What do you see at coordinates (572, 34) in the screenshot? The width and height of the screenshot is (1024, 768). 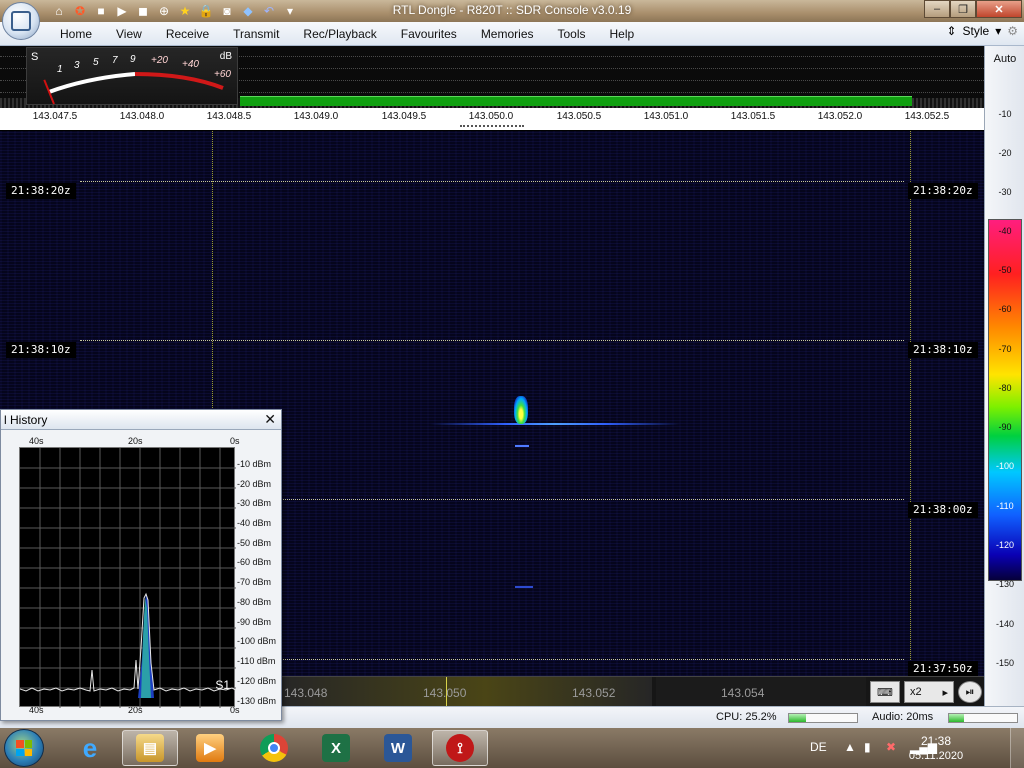 I see `tab-tools: Tools` at bounding box center [572, 34].